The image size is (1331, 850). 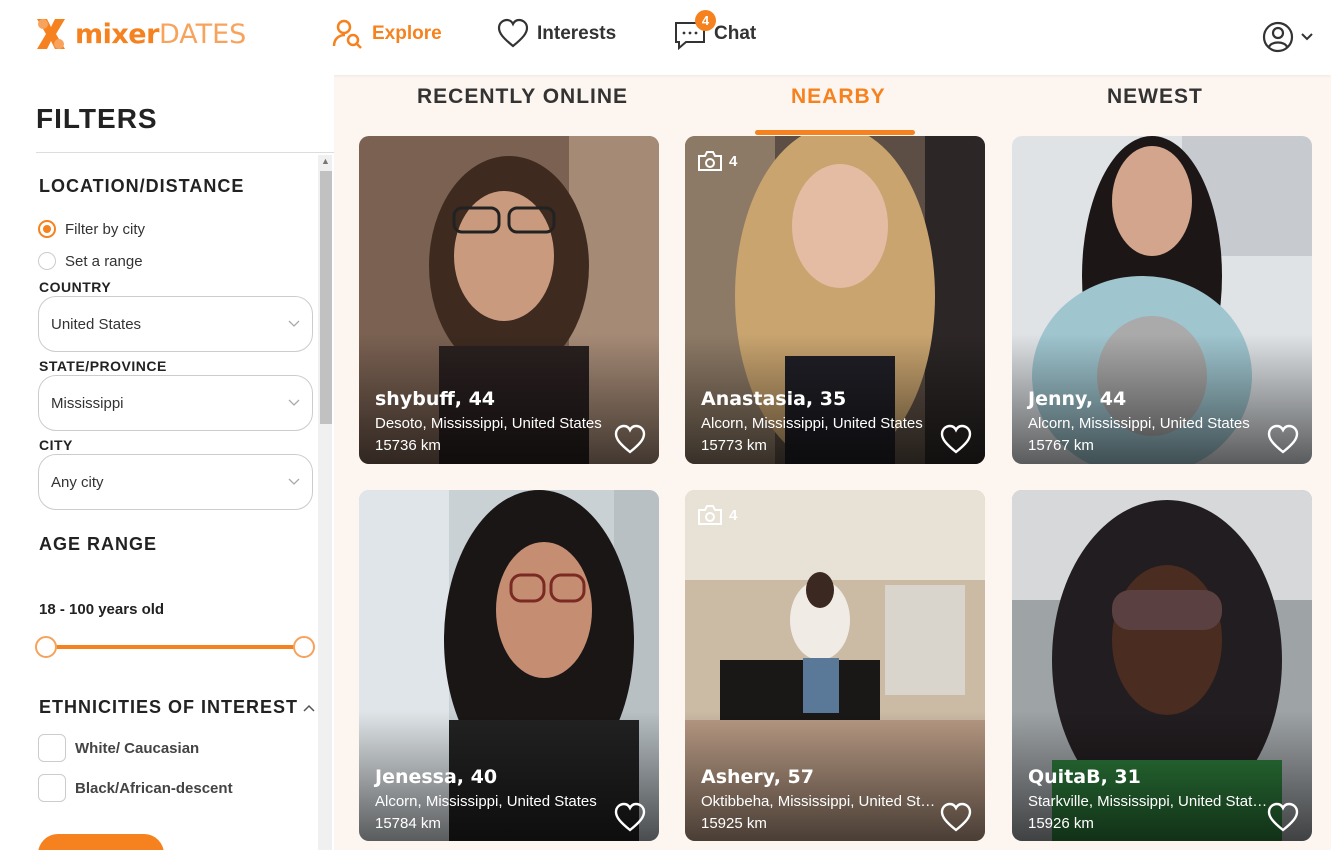 What do you see at coordinates (435, 399) in the screenshot?
I see `profile-name: shybuff, 44` at bounding box center [435, 399].